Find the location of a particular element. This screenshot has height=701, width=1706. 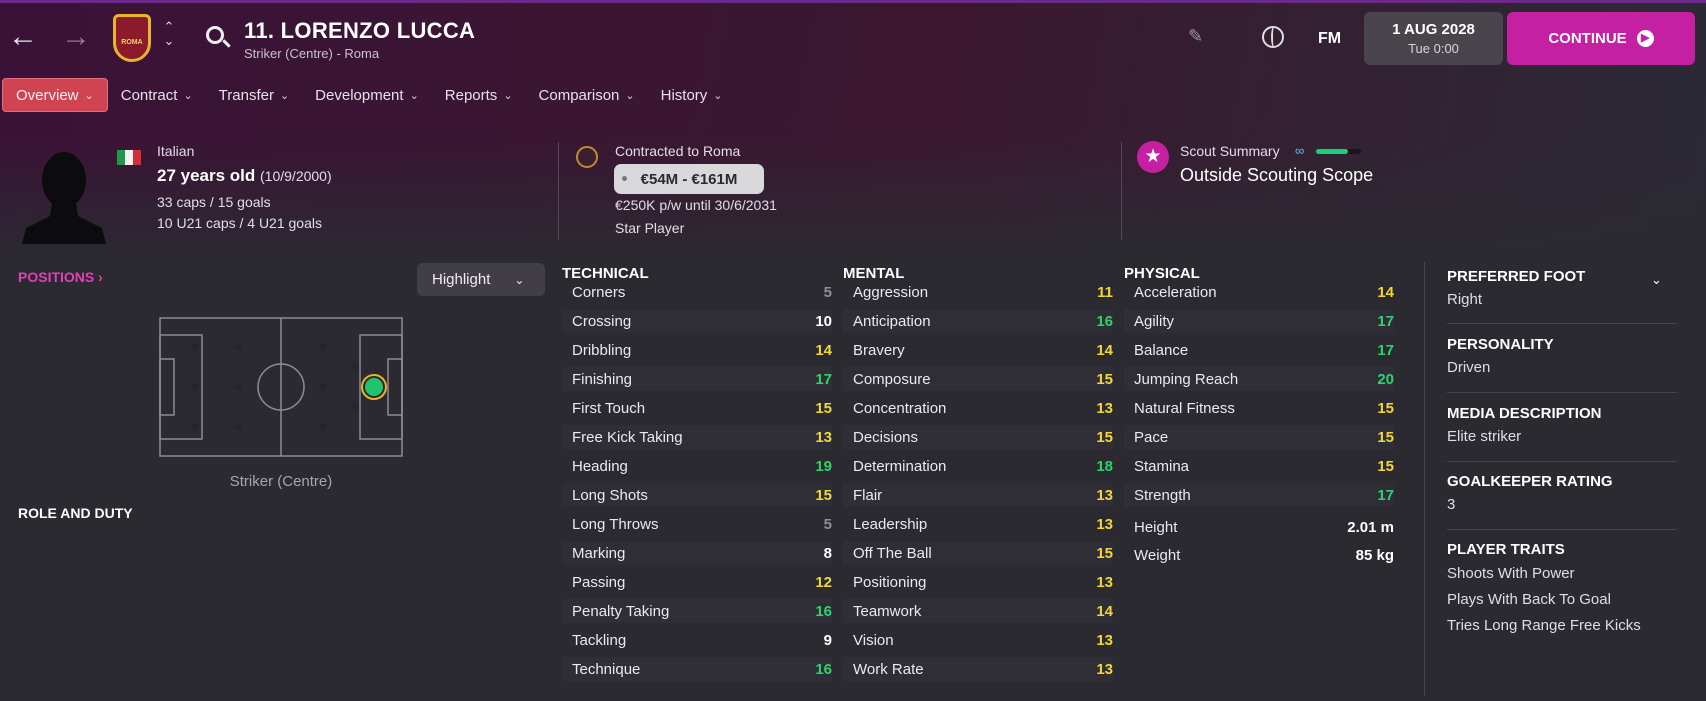

attribute-row: Pace 15 is located at coordinates (1259, 437).